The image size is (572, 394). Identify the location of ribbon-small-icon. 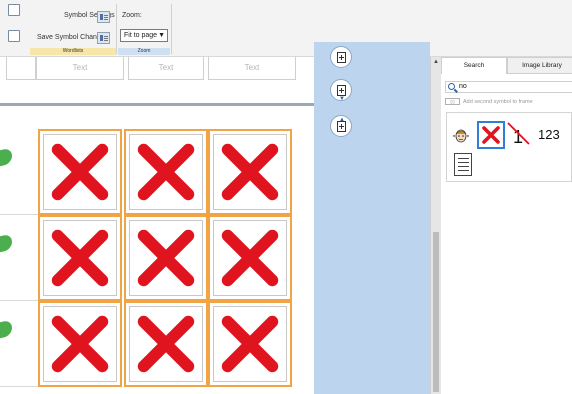
(14, 10).